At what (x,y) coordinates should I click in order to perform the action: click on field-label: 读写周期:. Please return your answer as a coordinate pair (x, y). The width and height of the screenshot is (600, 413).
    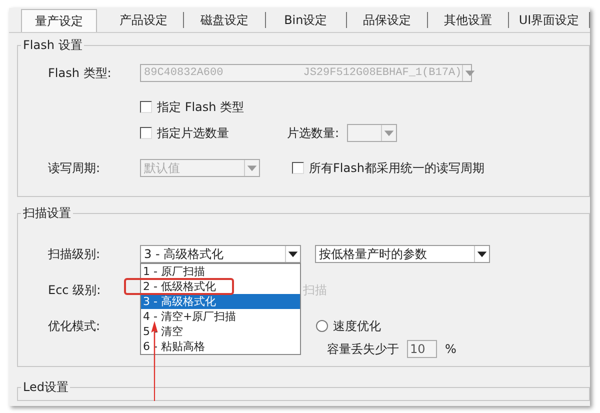
    Looking at the image, I should click on (75, 168).